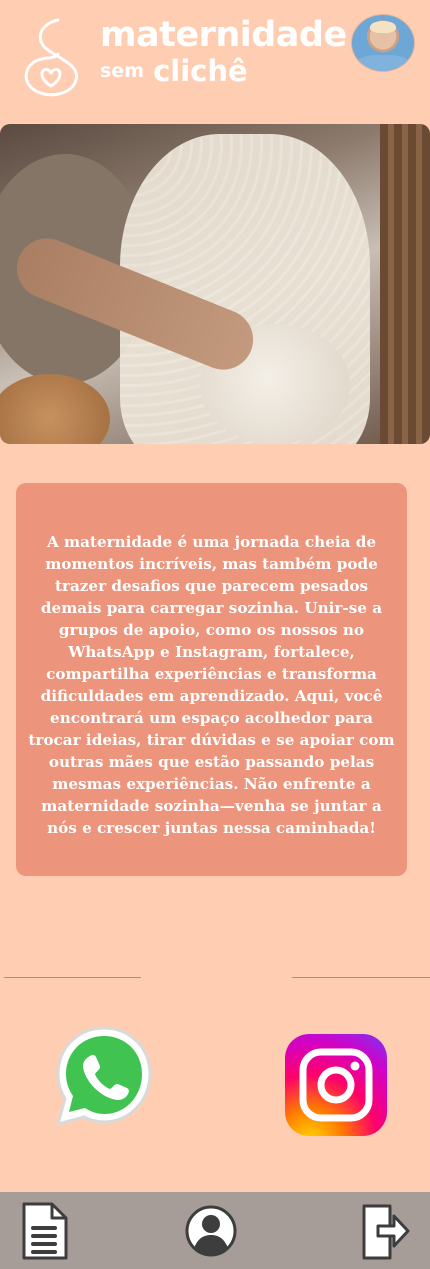 Image resolution: width=430 pixels, height=1269 pixels. Describe the element at coordinates (51, 57) in the screenshot. I see `logo-icon` at that location.